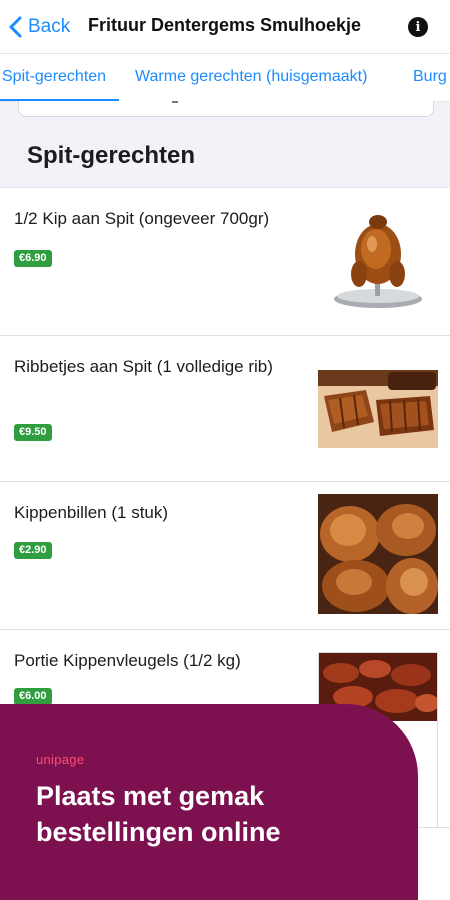  What do you see at coordinates (378, 409) in the screenshot?
I see `ribs-image` at bounding box center [378, 409].